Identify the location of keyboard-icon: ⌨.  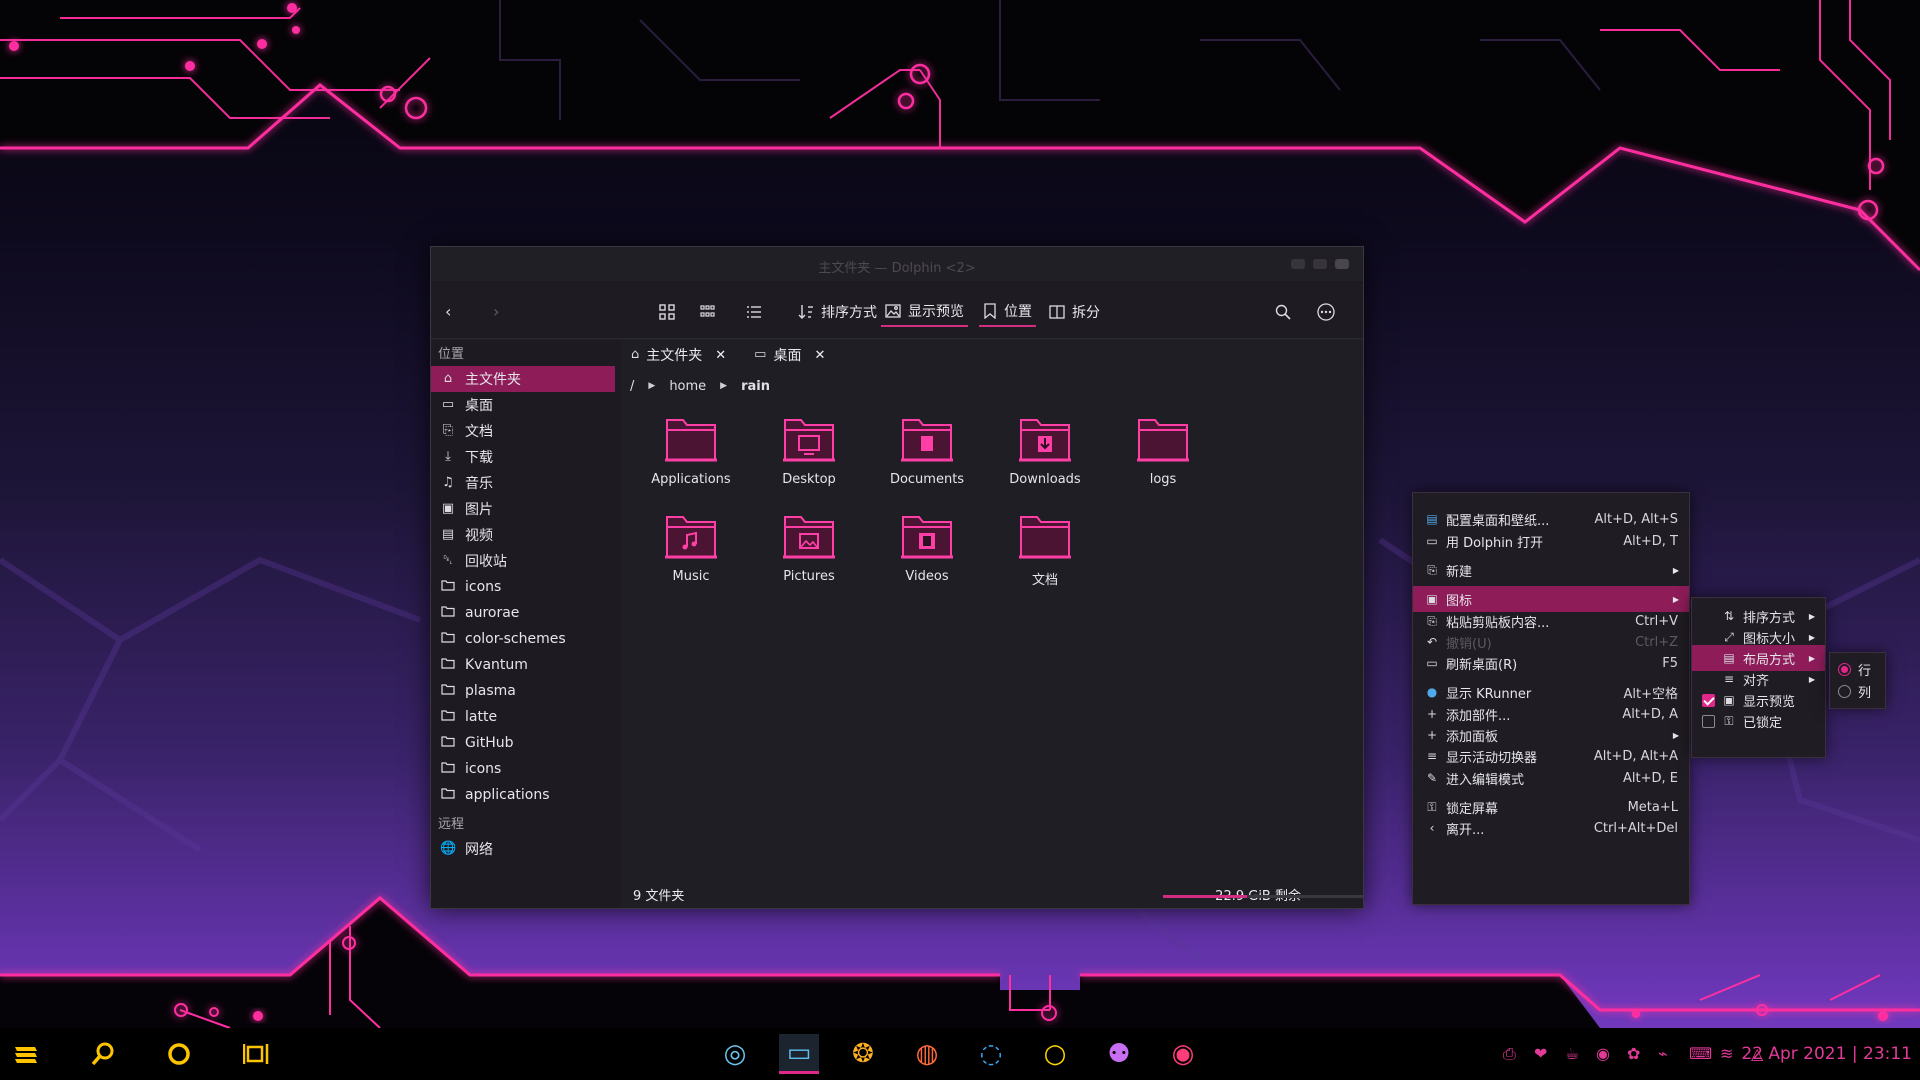
(1700, 1053).